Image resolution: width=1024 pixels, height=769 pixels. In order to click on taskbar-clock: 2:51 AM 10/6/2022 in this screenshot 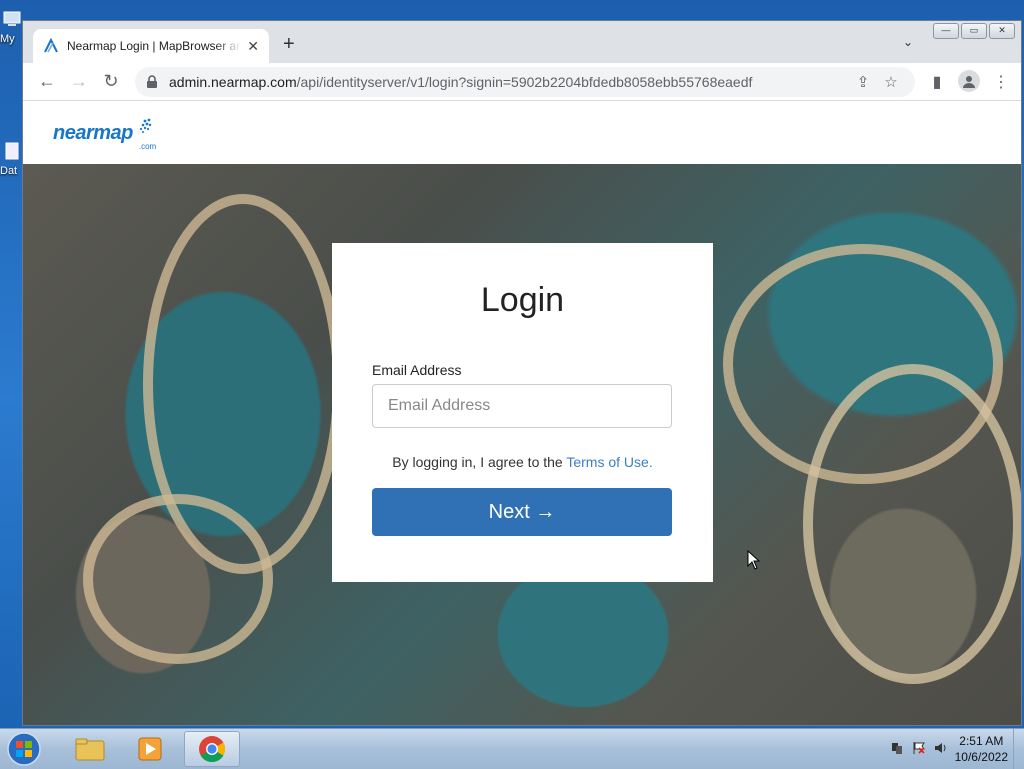, I will do `click(981, 749)`.